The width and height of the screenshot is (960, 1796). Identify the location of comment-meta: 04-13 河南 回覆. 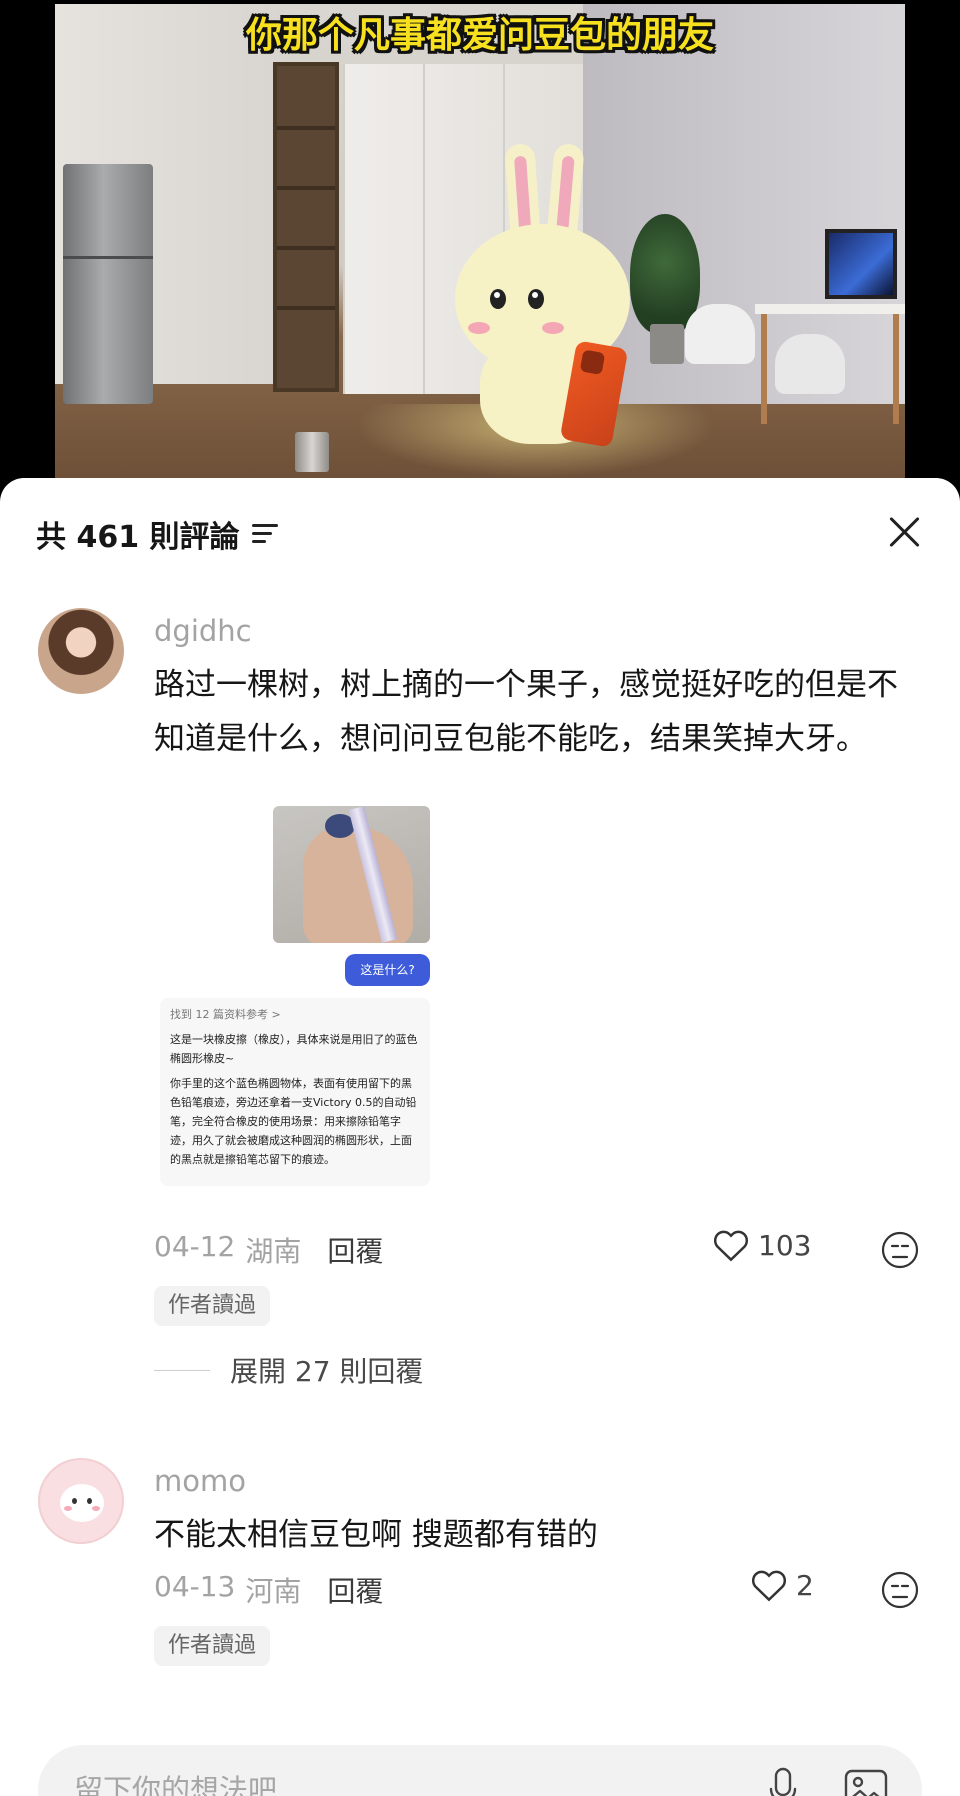
(268, 1590).